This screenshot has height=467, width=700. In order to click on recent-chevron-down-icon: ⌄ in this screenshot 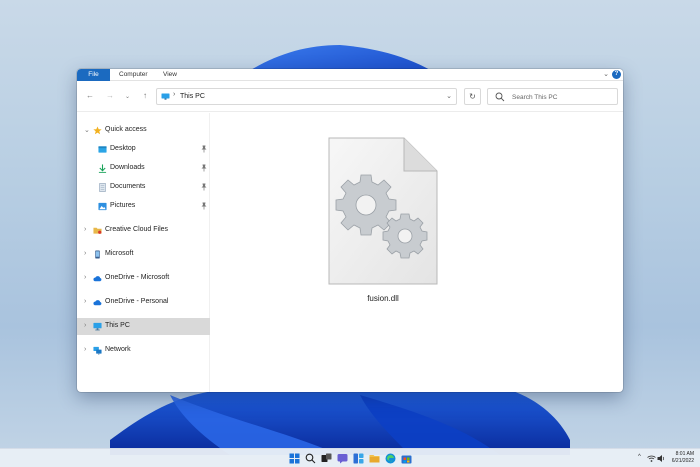, I will do `click(127, 96)`.